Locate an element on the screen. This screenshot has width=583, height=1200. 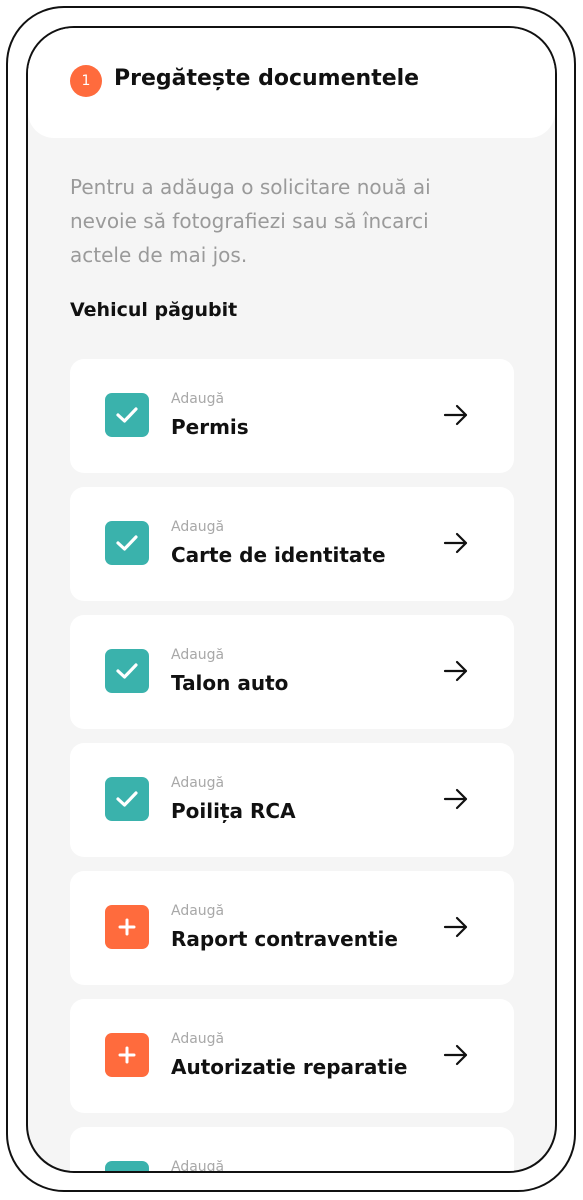
document-card-autorizatie-reparatie: Adaugă Autorizatie reparatie is located at coordinates (292, 1056).